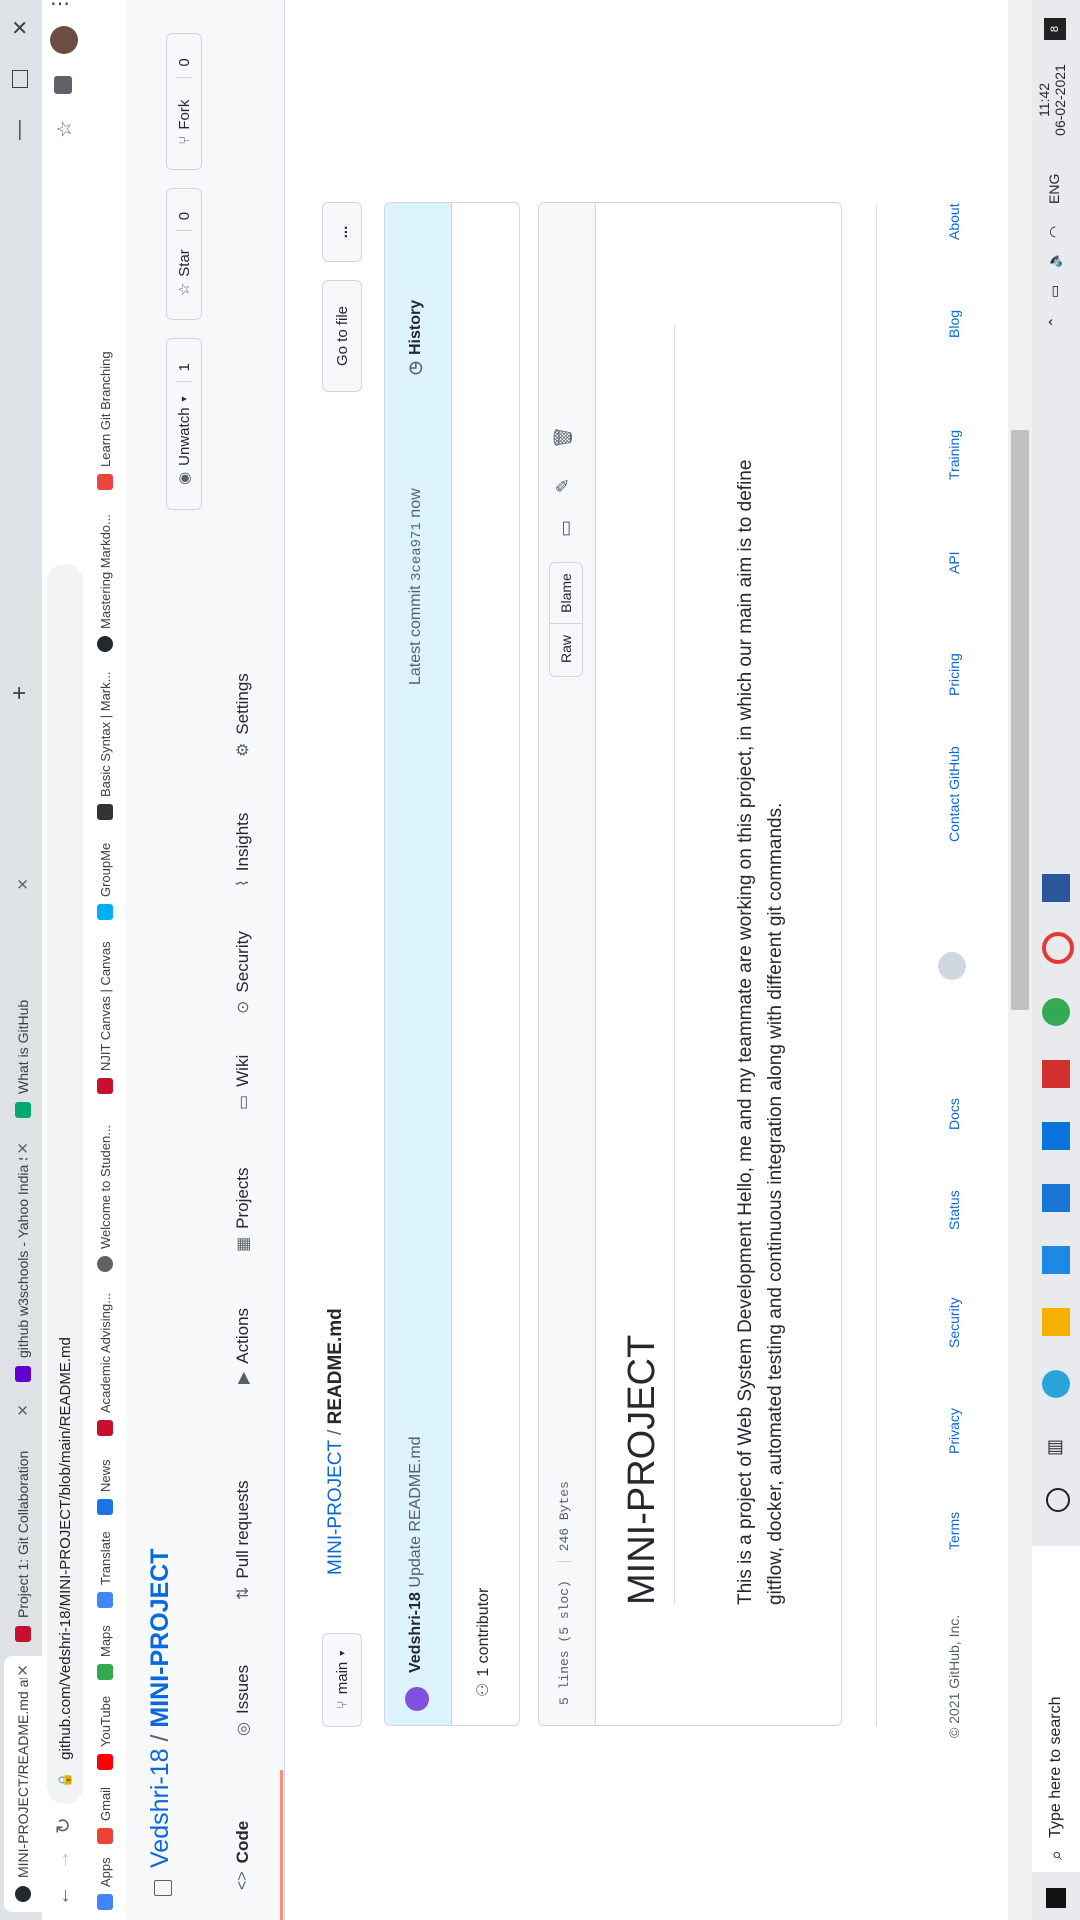 The image size is (1080, 1920). I want to click on footer-link-pricing: Pricing, so click(954, 674).